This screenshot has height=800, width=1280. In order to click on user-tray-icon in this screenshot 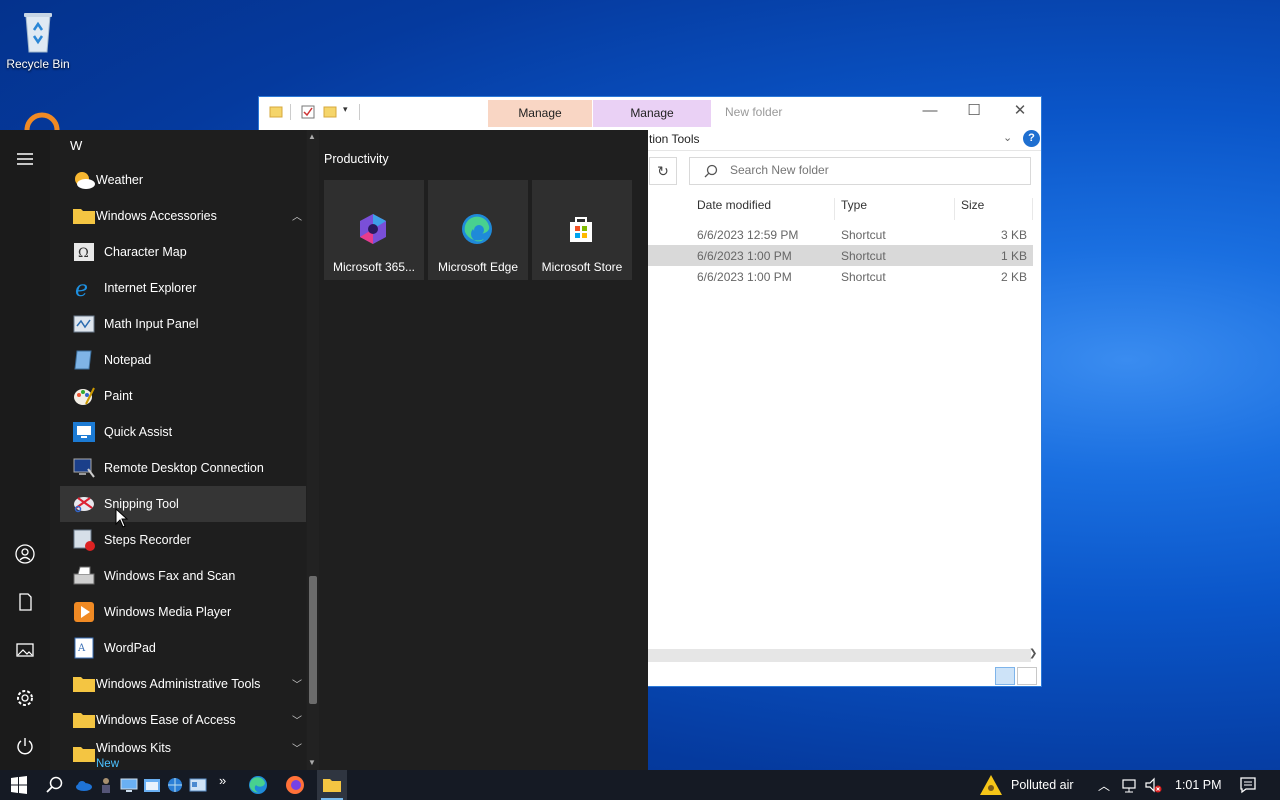, I will do `click(106, 785)`.